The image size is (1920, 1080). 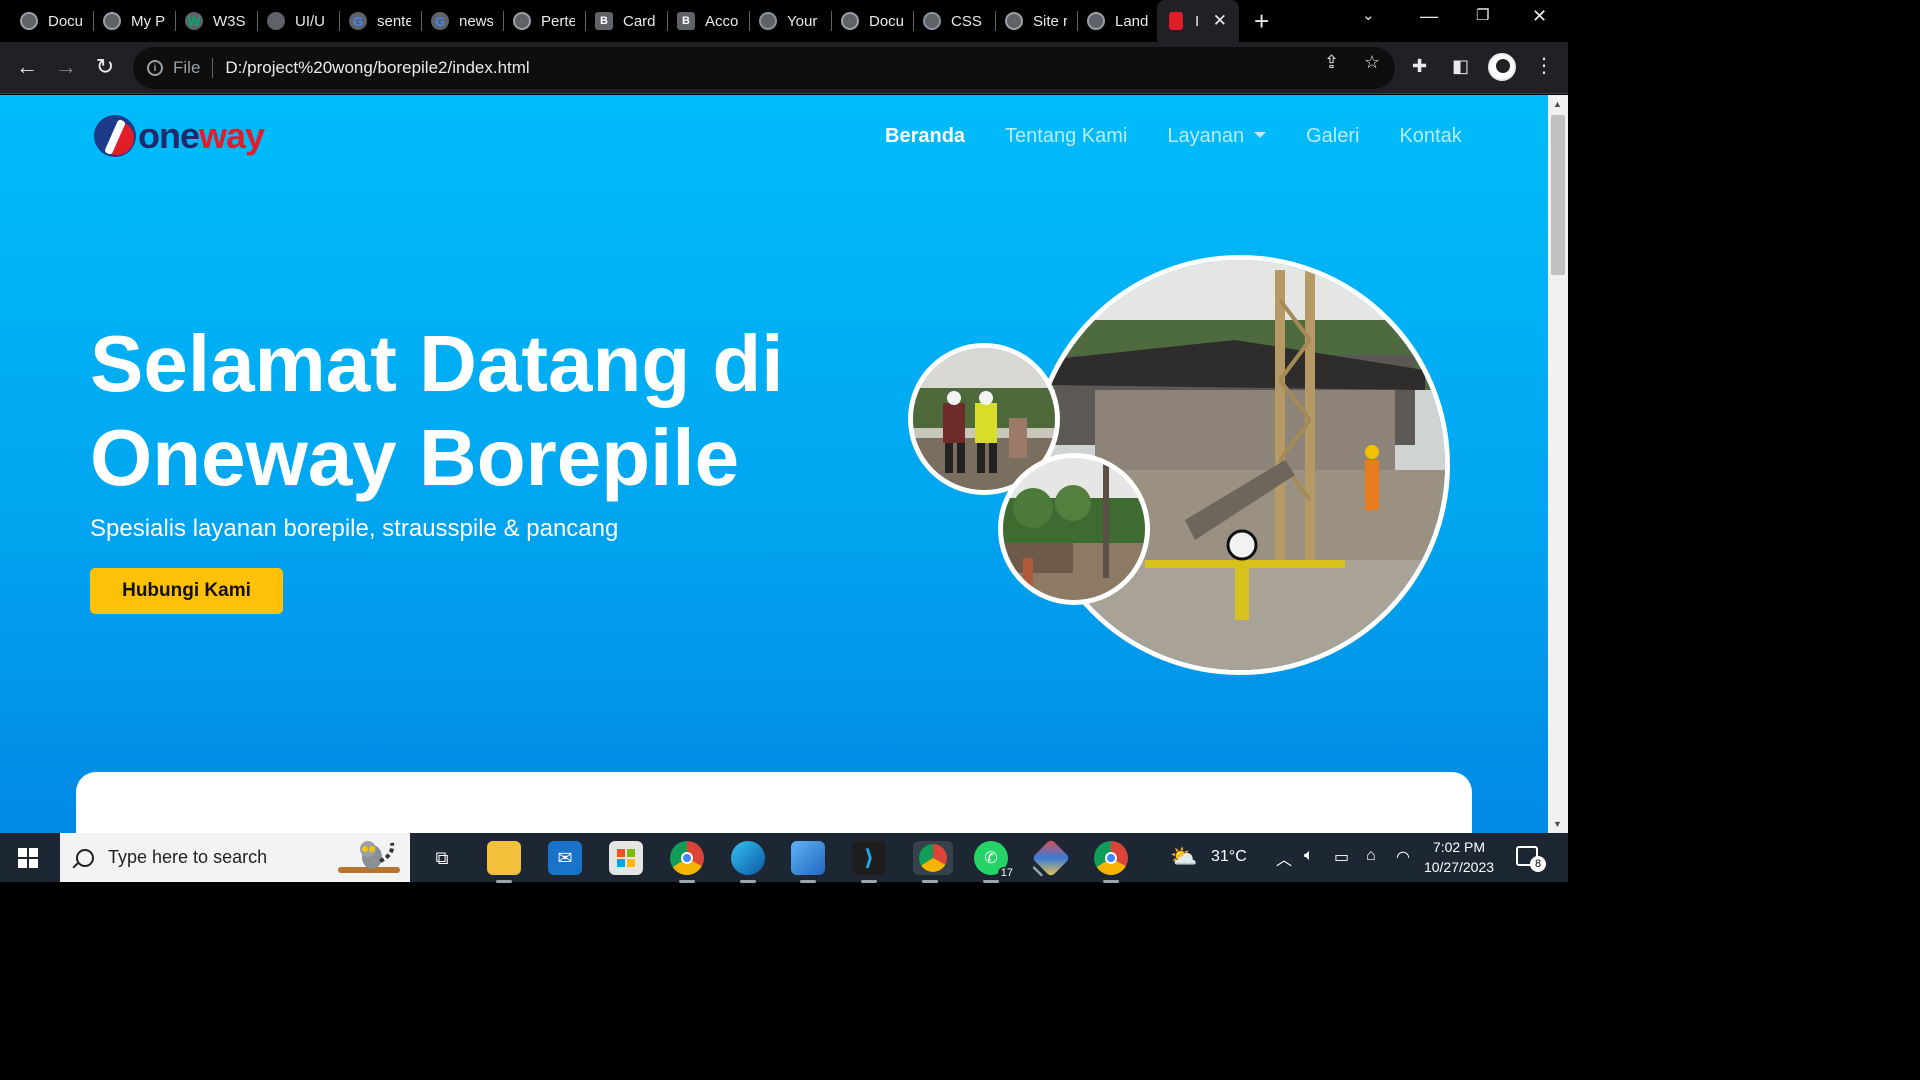 What do you see at coordinates (1284, 858) in the screenshot?
I see `tray-overflow-chevron-icon: ︿` at bounding box center [1284, 858].